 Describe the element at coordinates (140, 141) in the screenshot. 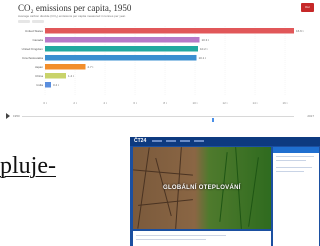

I see `ct24-logo: ČT24` at that location.